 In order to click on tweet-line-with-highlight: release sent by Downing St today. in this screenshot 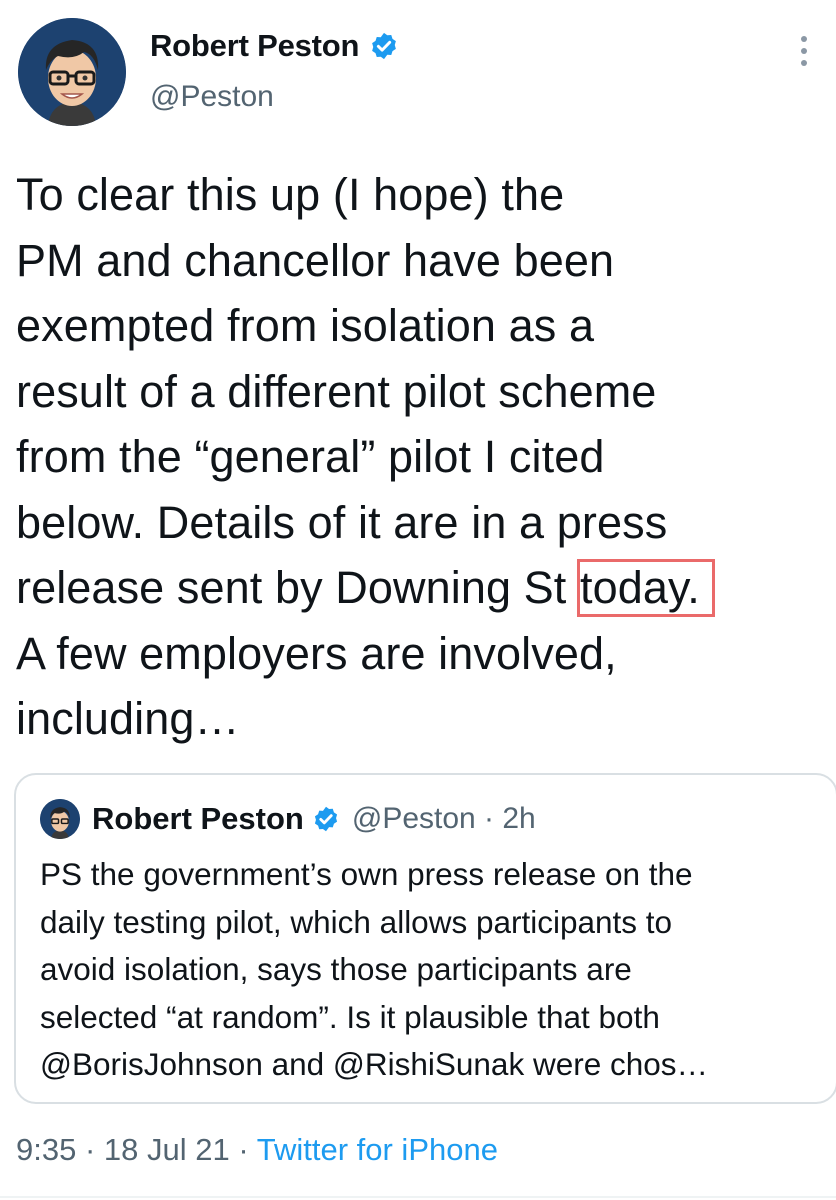, I will do `click(416, 588)`.